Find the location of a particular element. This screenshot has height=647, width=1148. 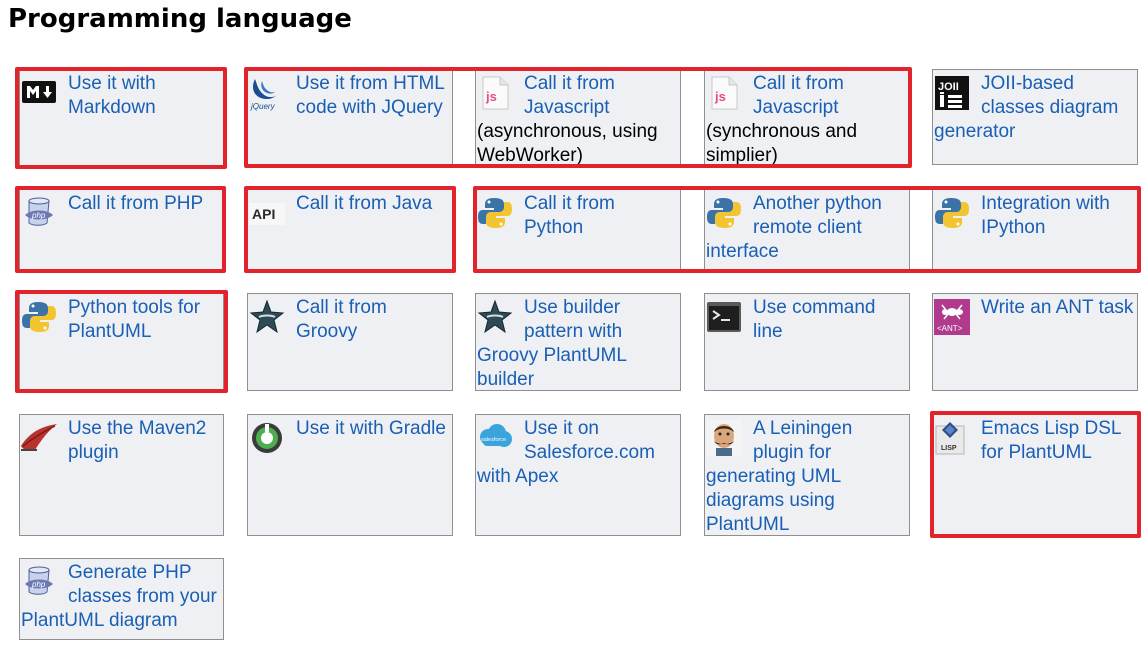

svg-text: API is located at coordinates (263, 214).